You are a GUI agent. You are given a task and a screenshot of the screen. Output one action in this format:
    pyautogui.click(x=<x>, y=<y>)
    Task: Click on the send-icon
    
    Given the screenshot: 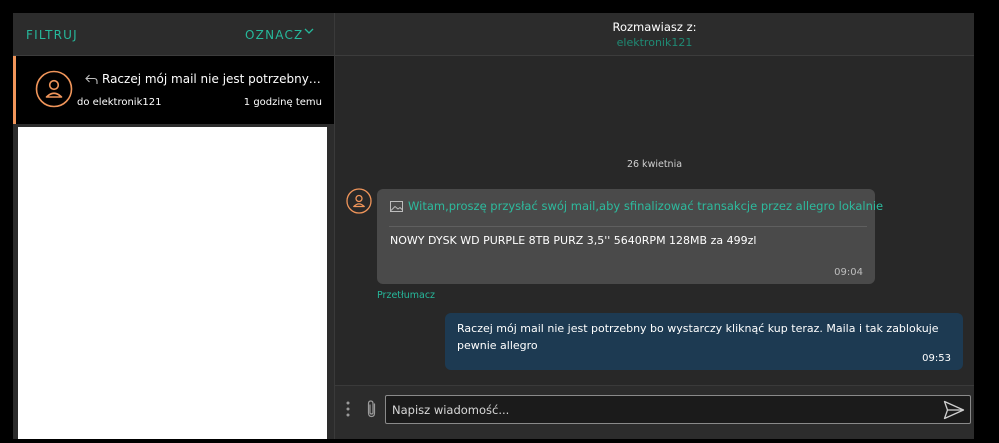 What is the action you would take?
    pyautogui.click(x=954, y=410)
    